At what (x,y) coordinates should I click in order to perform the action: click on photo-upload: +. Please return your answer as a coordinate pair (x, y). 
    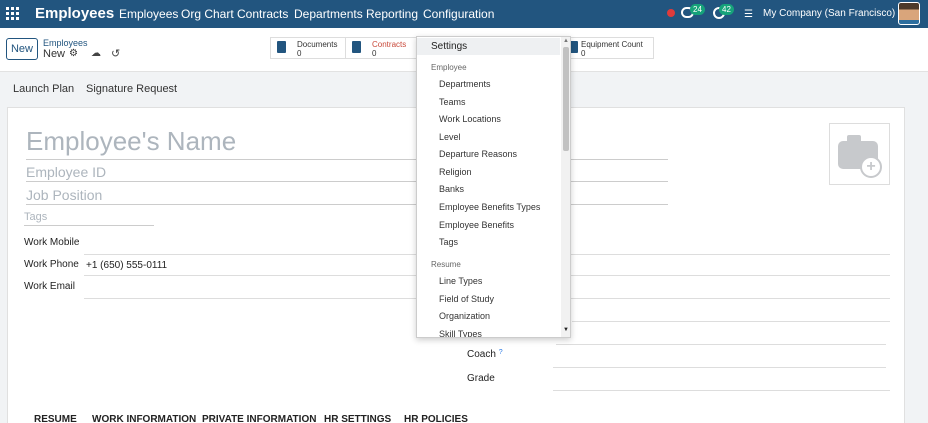
    Looking at the image, I should click on (859, 154).